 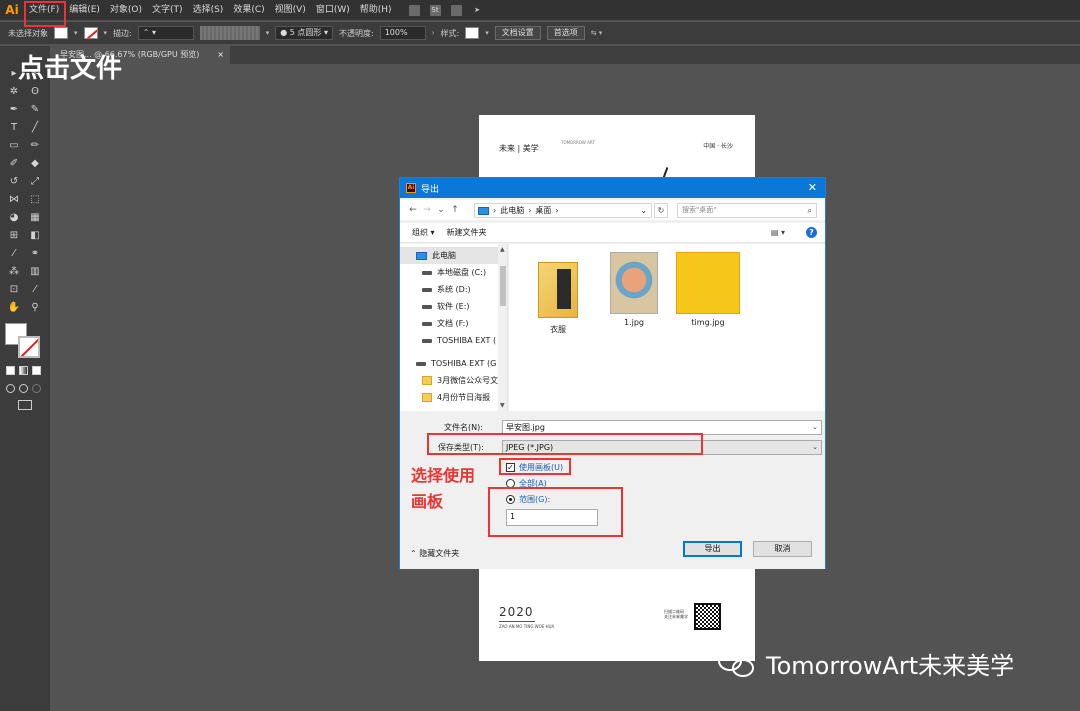 I want to click on paintbrush-icon: ✏, so click(x=35, y=146).